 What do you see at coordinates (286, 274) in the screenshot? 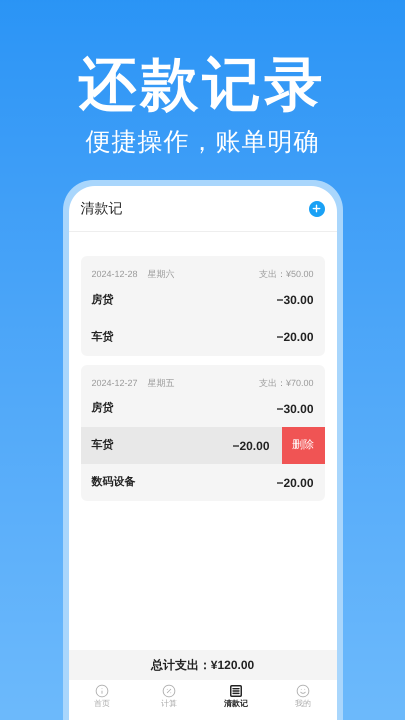
I see `day-total: 支出：¥50.00` at bounding box center [286, 274].